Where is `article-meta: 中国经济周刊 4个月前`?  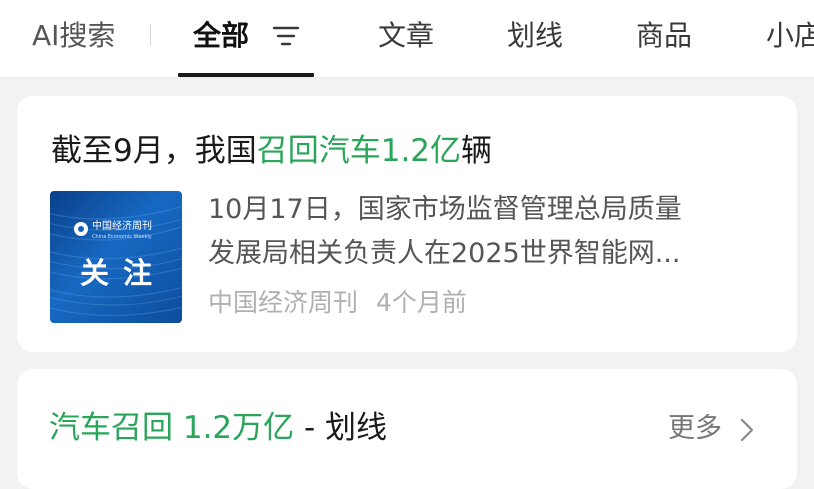
article-meta: 中国经济周刊 4个月前 is located at coordinates (337, 303).